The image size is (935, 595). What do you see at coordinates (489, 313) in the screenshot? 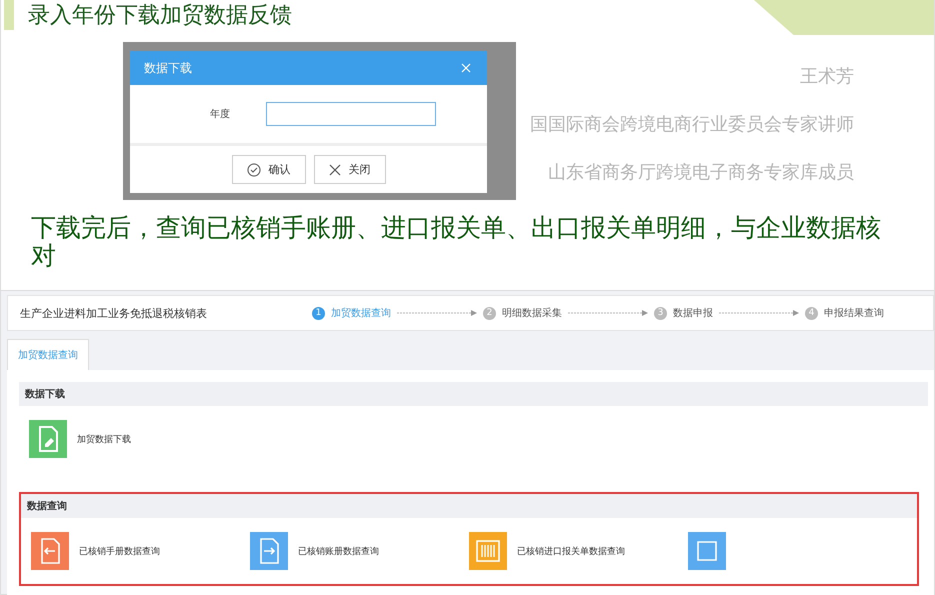
I see `step-number: 2` at bounding box center [489, 313].